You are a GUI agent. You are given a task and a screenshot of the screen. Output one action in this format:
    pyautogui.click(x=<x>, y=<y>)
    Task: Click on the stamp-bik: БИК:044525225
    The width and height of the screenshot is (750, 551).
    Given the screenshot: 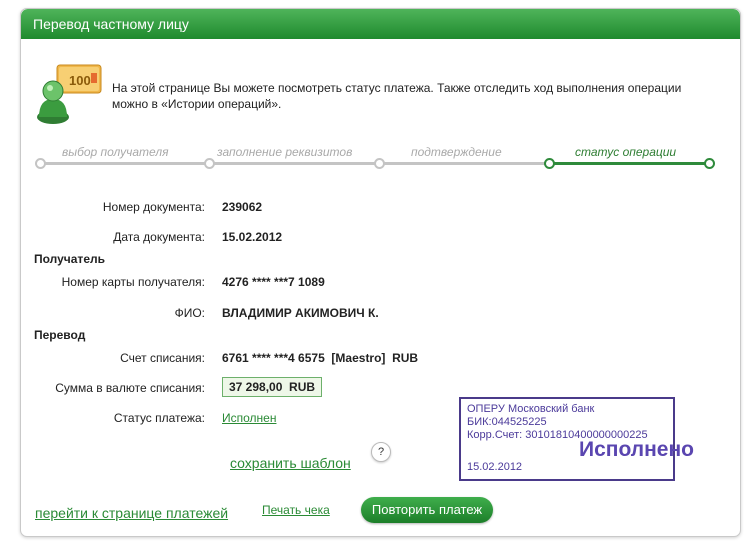 What is the action you would take?
    pyautogui.click(x=507, y=422)
    